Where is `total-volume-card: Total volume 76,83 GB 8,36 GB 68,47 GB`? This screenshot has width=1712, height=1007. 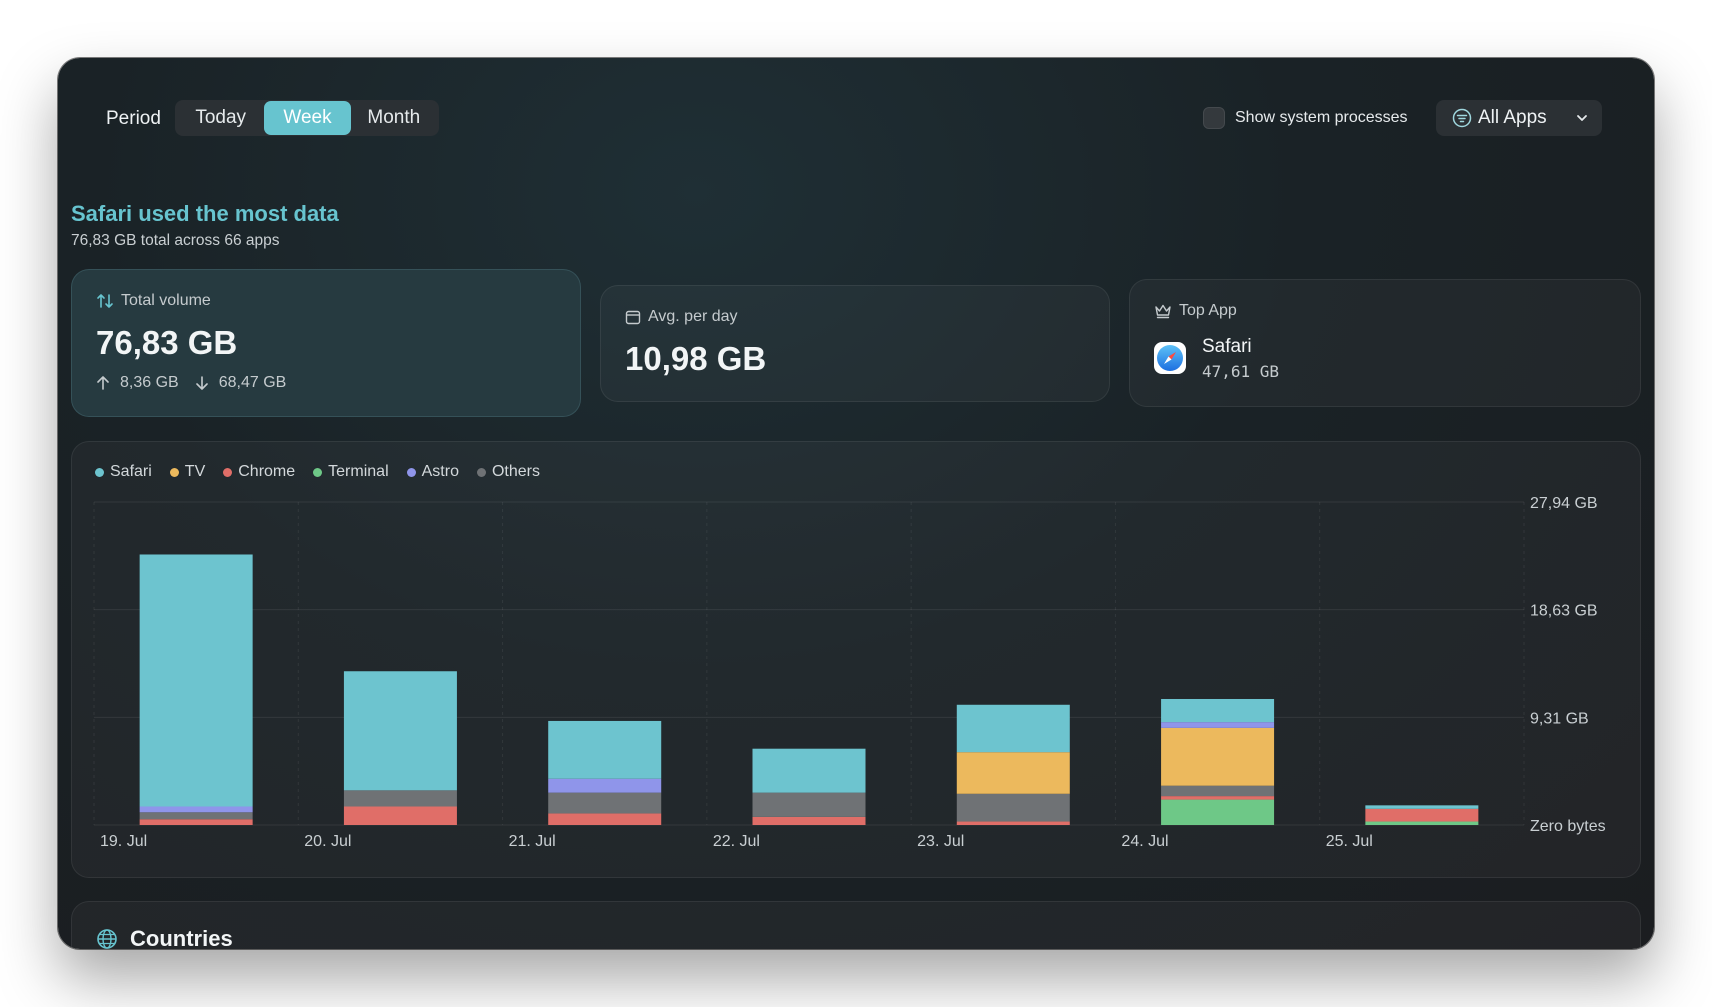
total-volume-card: Total volume 76,83 GB 8,36 GB 68,47 GB is located at coordinates (326, 343).